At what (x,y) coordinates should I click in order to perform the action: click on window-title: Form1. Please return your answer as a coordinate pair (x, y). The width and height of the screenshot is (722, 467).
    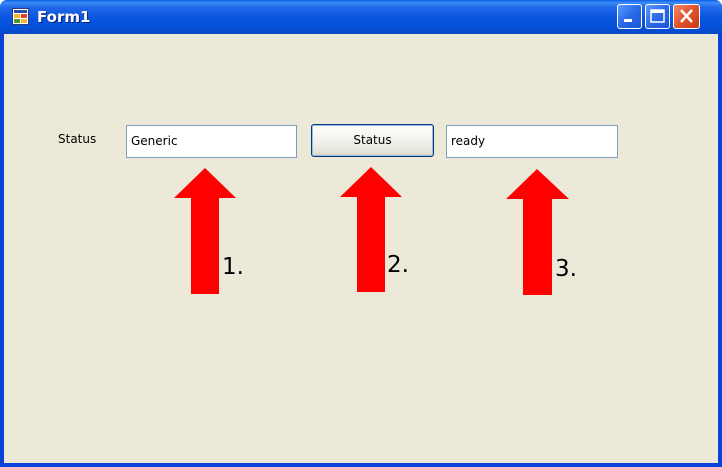
    Looking at the image, I should click on (64, 17).